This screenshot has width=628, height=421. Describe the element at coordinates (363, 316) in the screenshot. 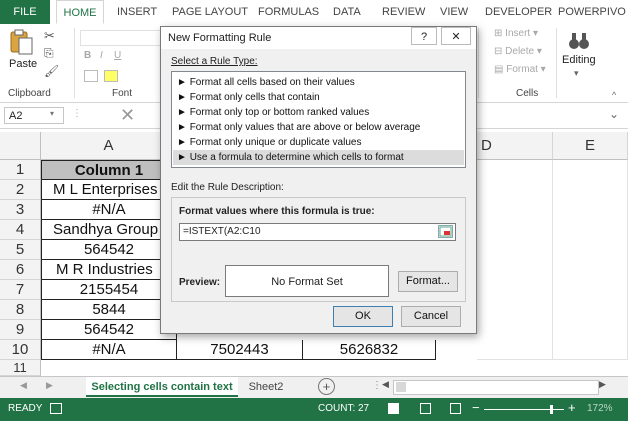

I see `ok-button: OK` at that location.